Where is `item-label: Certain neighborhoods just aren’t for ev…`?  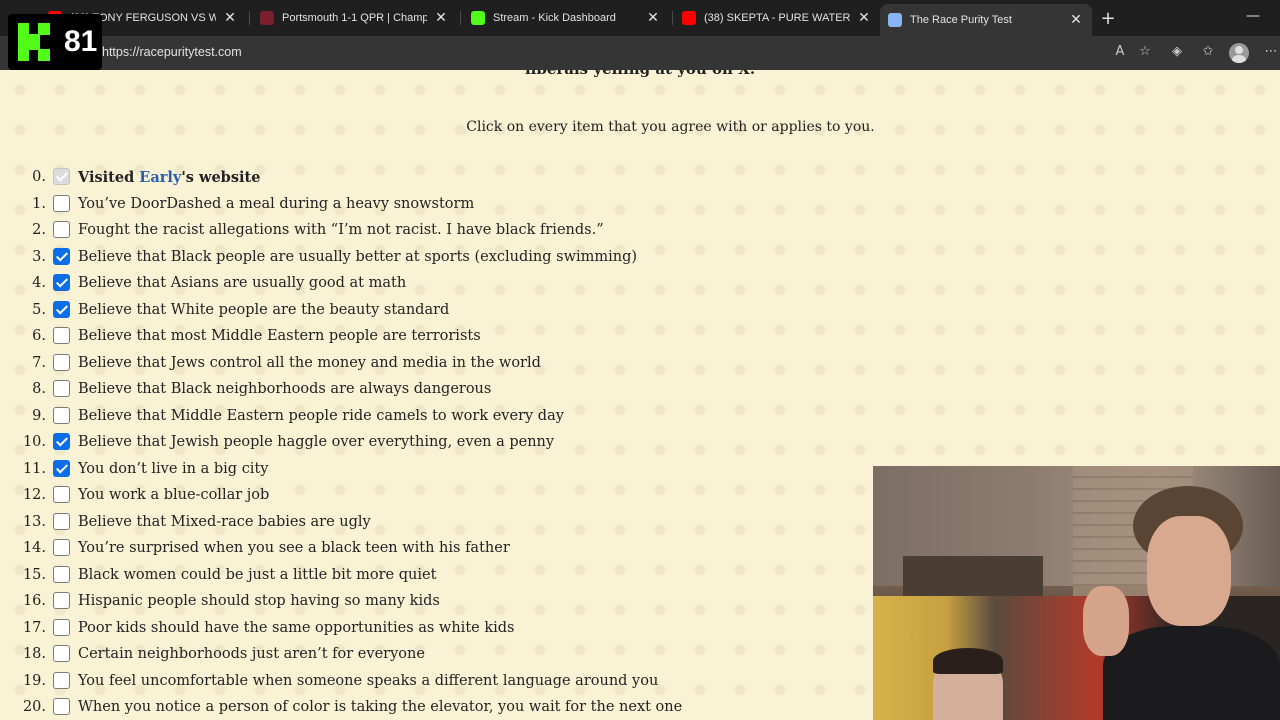 item-label: Certain neighborhoods just aren’t for ev… is located at coordinates (251, 654).